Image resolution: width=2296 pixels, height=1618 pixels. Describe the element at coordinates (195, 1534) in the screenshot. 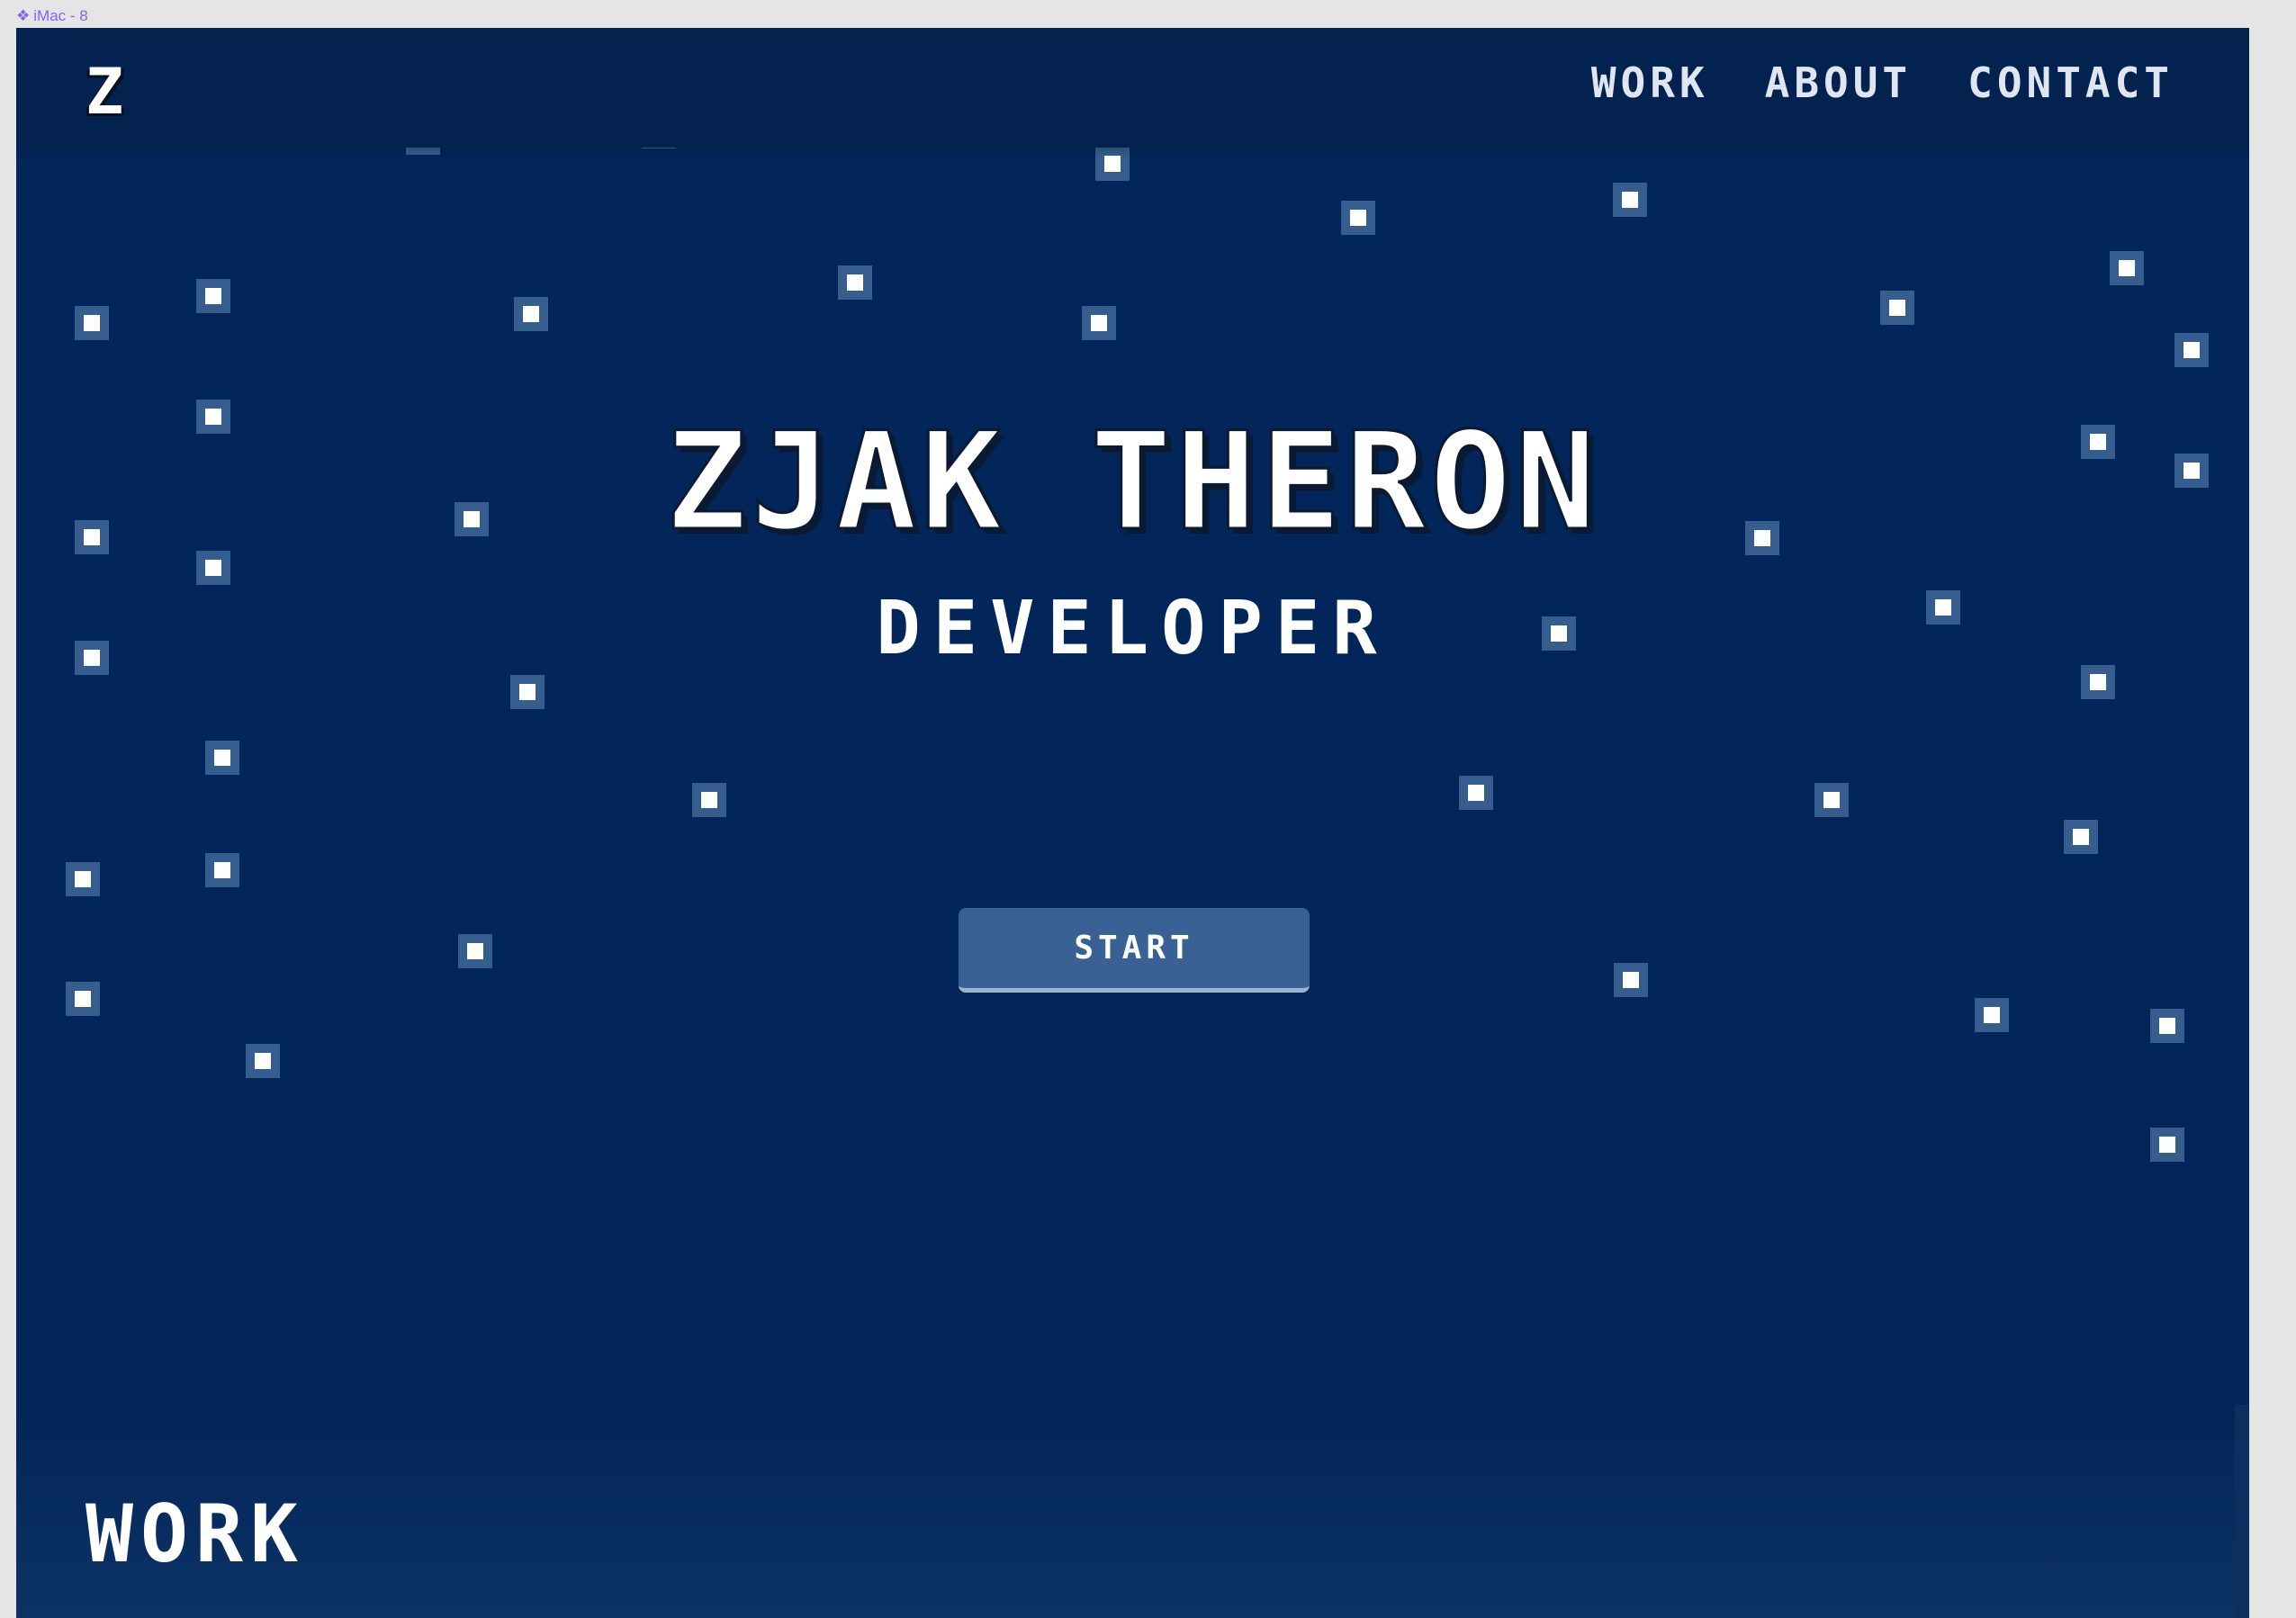

I see `work-section-heading: WORK` at that location.